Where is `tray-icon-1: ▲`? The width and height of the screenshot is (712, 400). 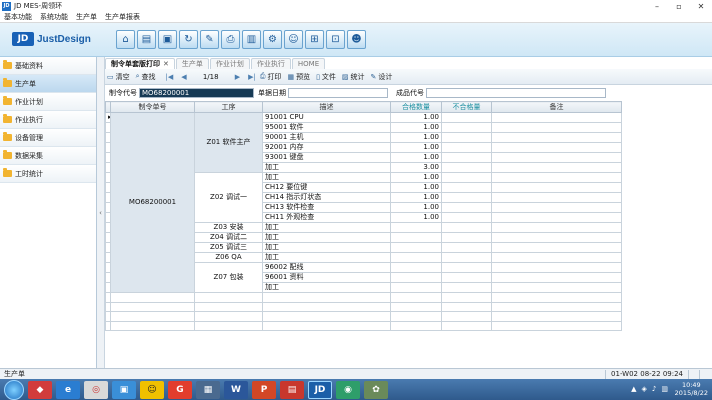 tray-icon-1: ▲ is located at coordinates (633, 389).